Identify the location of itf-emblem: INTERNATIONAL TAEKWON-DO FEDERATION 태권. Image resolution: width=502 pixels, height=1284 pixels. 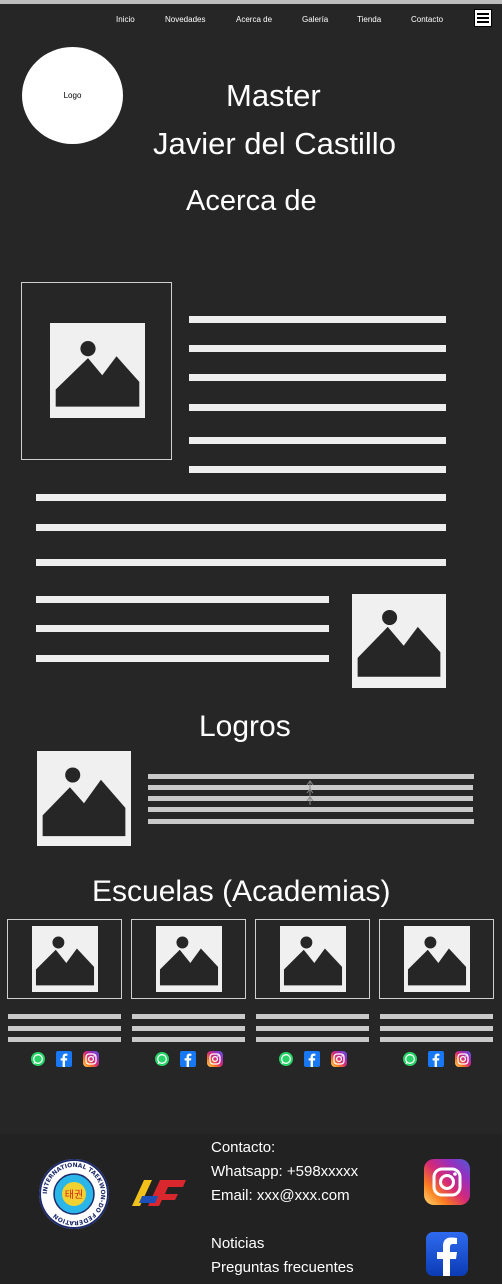
(74, 1194).